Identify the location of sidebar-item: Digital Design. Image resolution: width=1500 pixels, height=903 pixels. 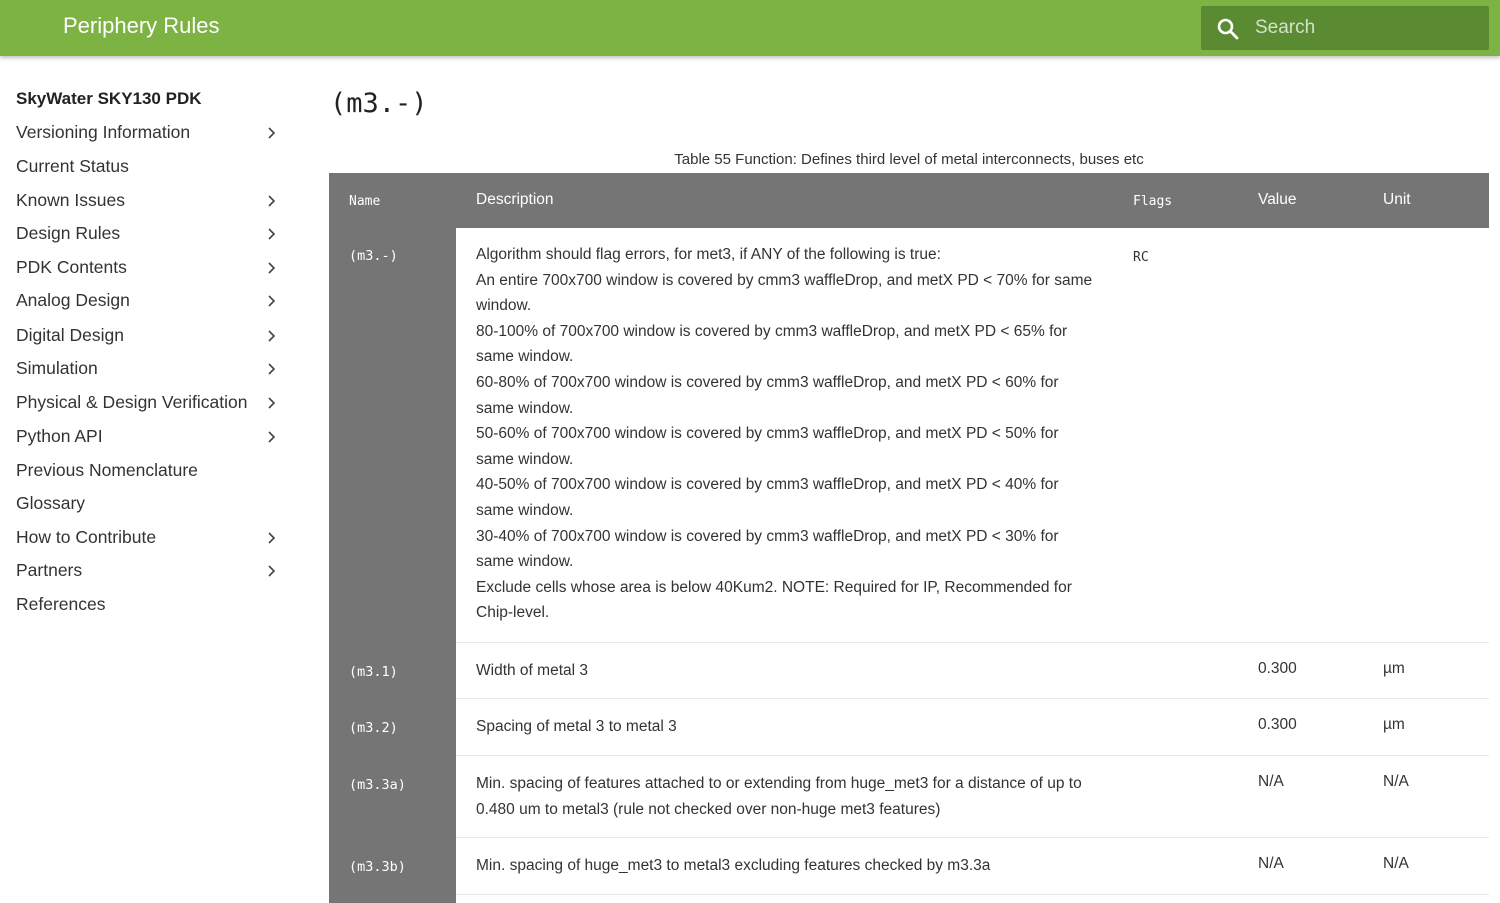
(147, 336).